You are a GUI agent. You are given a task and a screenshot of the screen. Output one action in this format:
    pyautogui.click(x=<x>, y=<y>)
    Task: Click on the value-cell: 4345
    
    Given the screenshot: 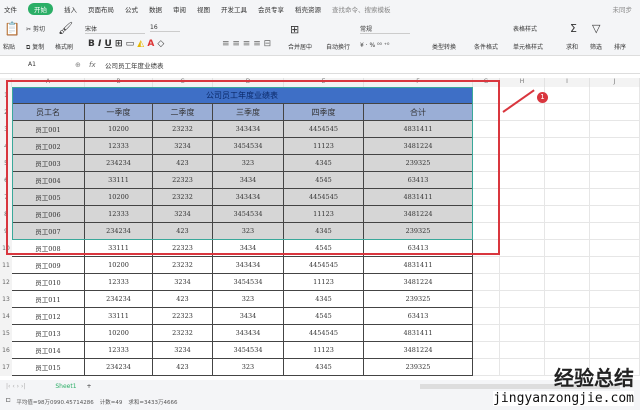 What is the action you would take?
    pyautogui.click(x=324, y=367)
    